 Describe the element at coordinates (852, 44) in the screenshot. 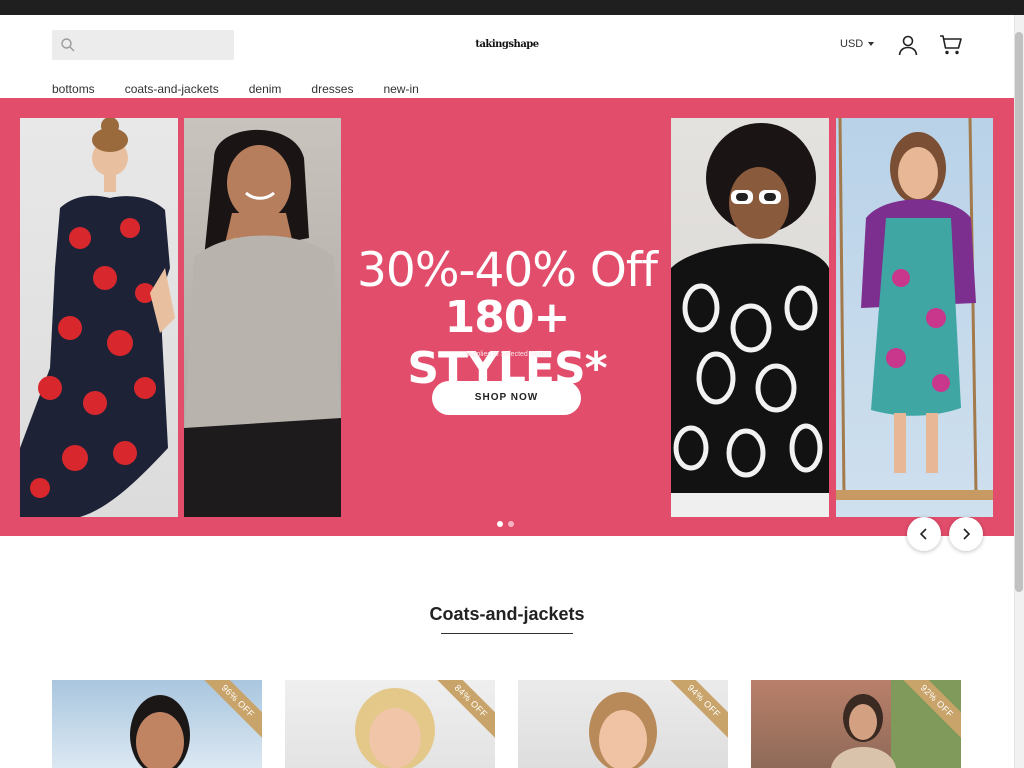

I see `currency-label: USD` at that location.